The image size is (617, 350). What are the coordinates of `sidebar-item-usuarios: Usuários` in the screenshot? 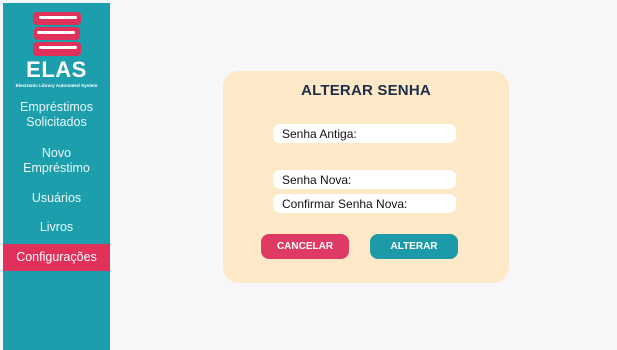 It's located at (56, 199).